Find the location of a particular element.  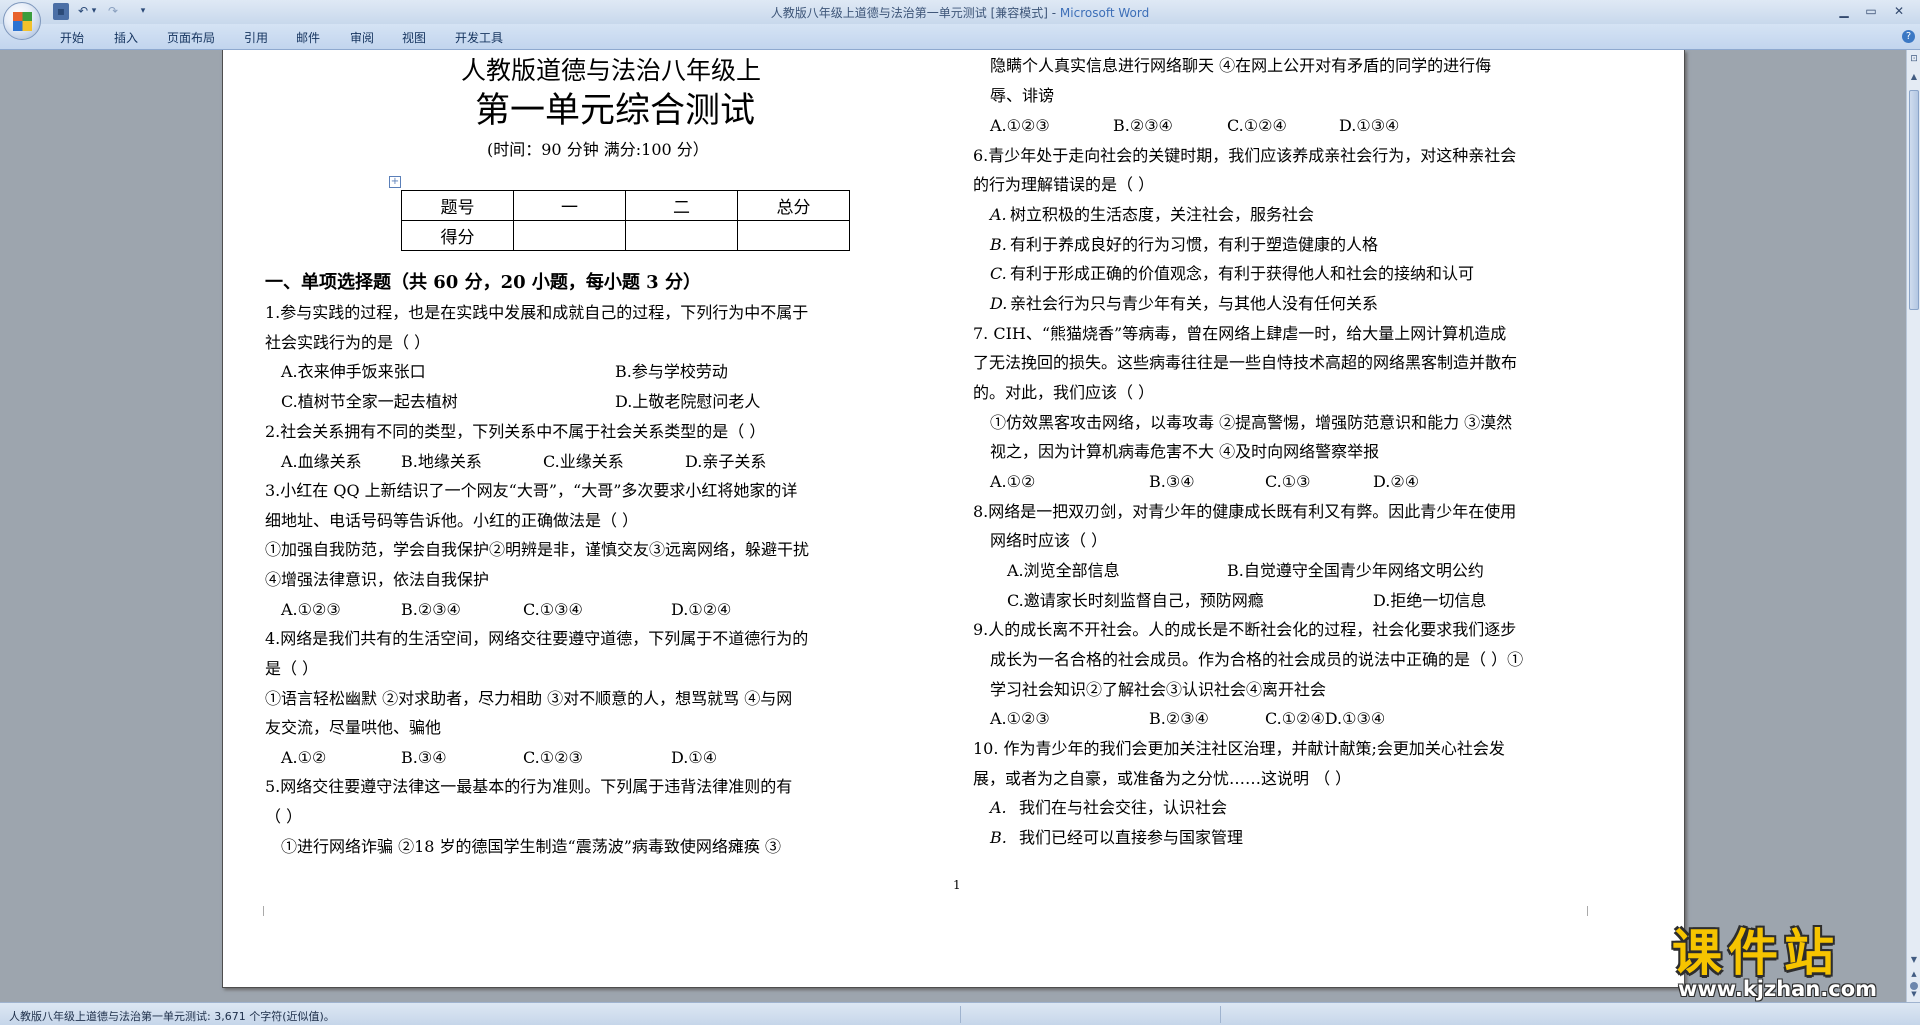

minimize-button: ▁ is located at coordinates (1844, 11).